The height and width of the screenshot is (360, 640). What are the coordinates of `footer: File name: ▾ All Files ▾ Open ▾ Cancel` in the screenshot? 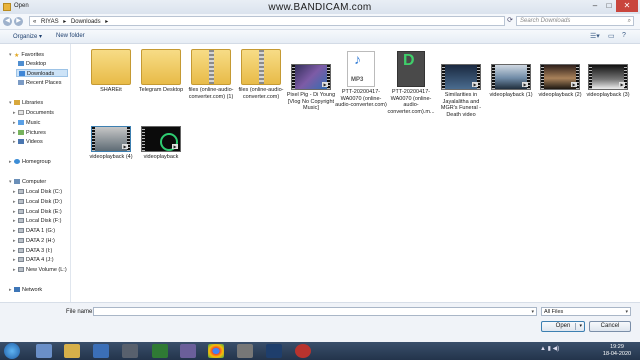 It's located at (320, 322).